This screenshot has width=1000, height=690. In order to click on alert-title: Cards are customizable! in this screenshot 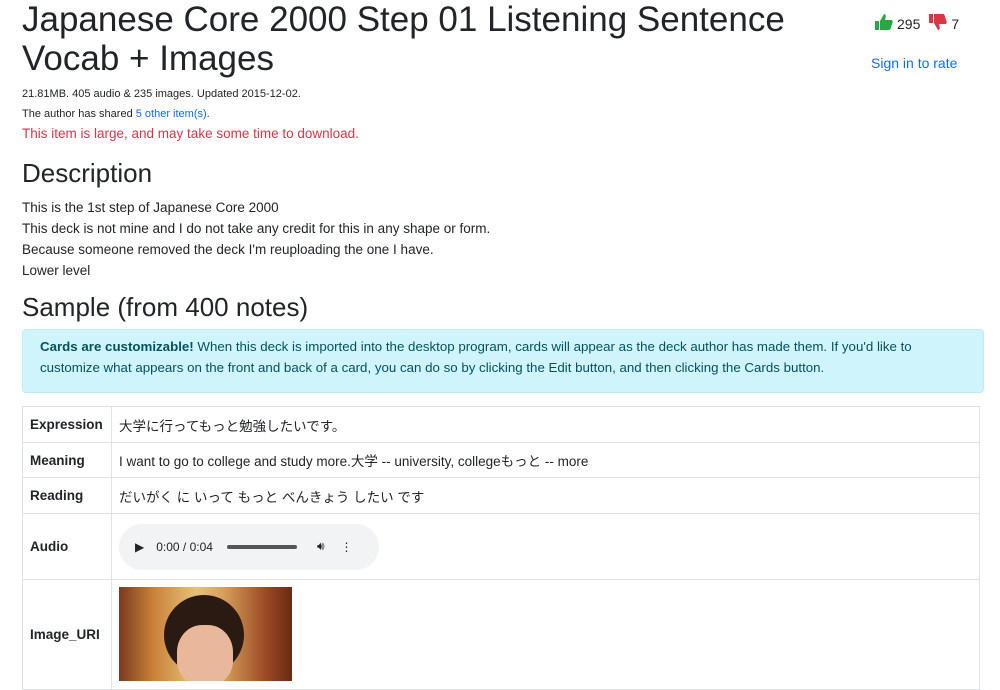, I will do `click(117, 346)`.